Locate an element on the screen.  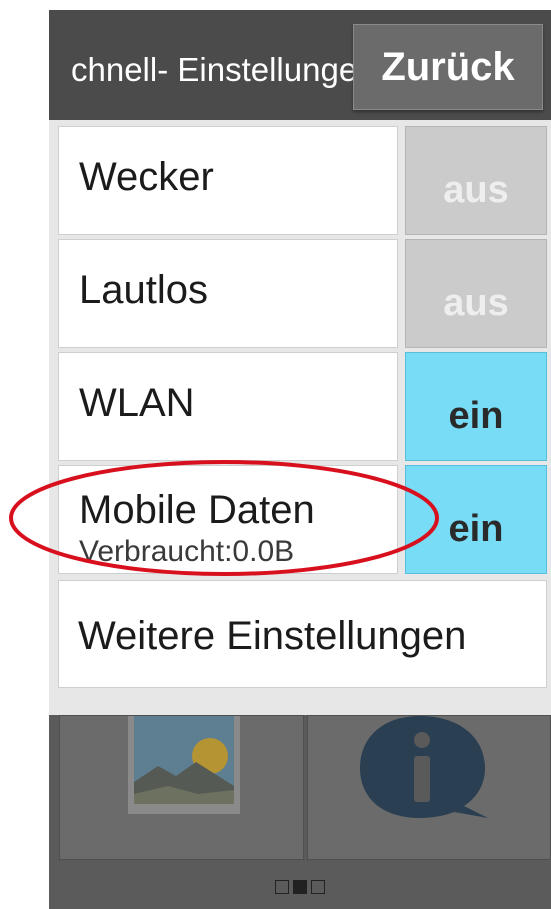
info-icon is located at coordinates (424, 767).